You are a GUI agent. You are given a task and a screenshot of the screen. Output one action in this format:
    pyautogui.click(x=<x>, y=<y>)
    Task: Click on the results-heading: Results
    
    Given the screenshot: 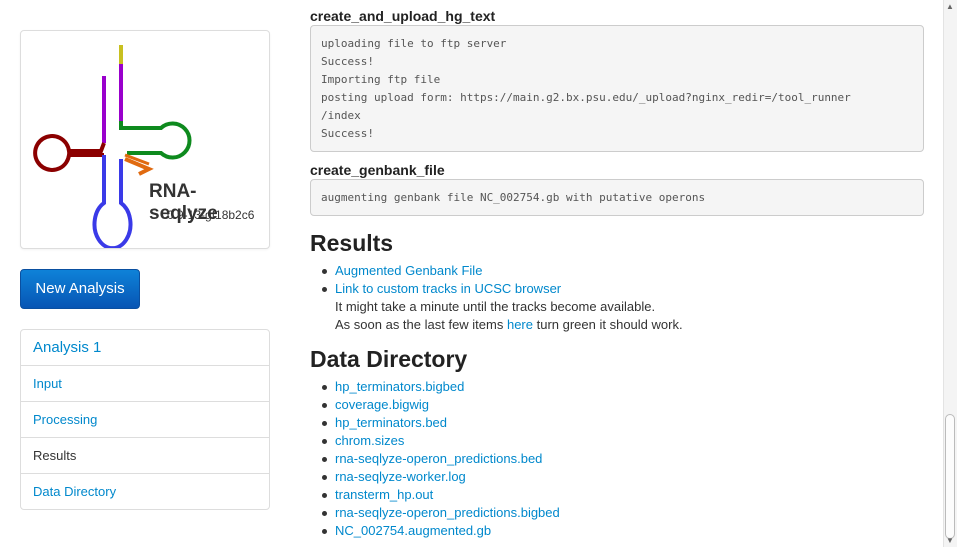 What is the action you would take?
    pyautogui.click(x=352, y=243)
    